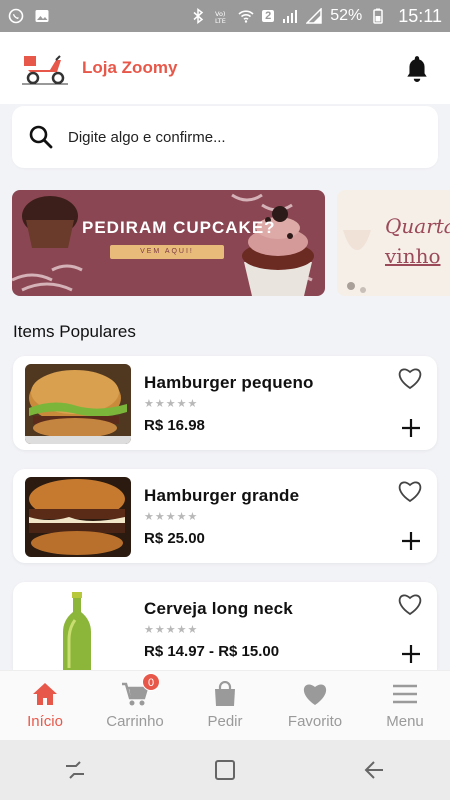 The image size is (450, 800). I want to click on cart-count-badge: 0, so click(151, 682).